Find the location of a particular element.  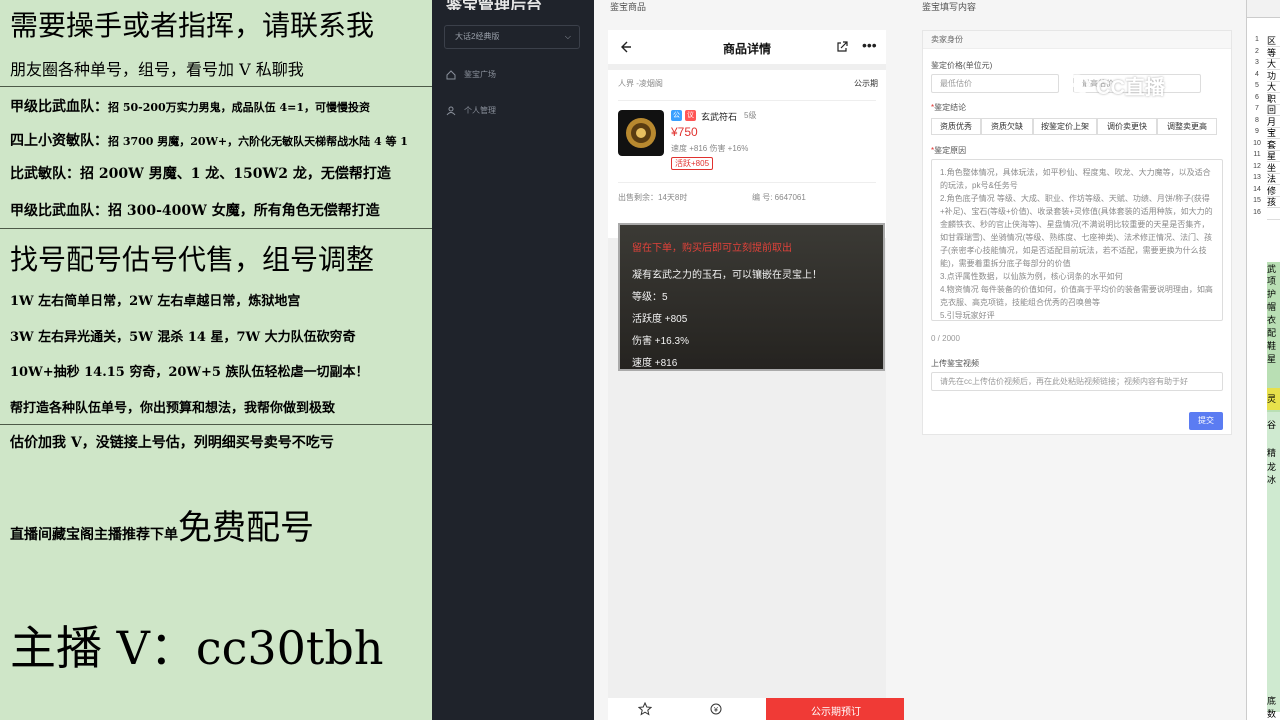

user-icon is located at coordinates (451, 110).